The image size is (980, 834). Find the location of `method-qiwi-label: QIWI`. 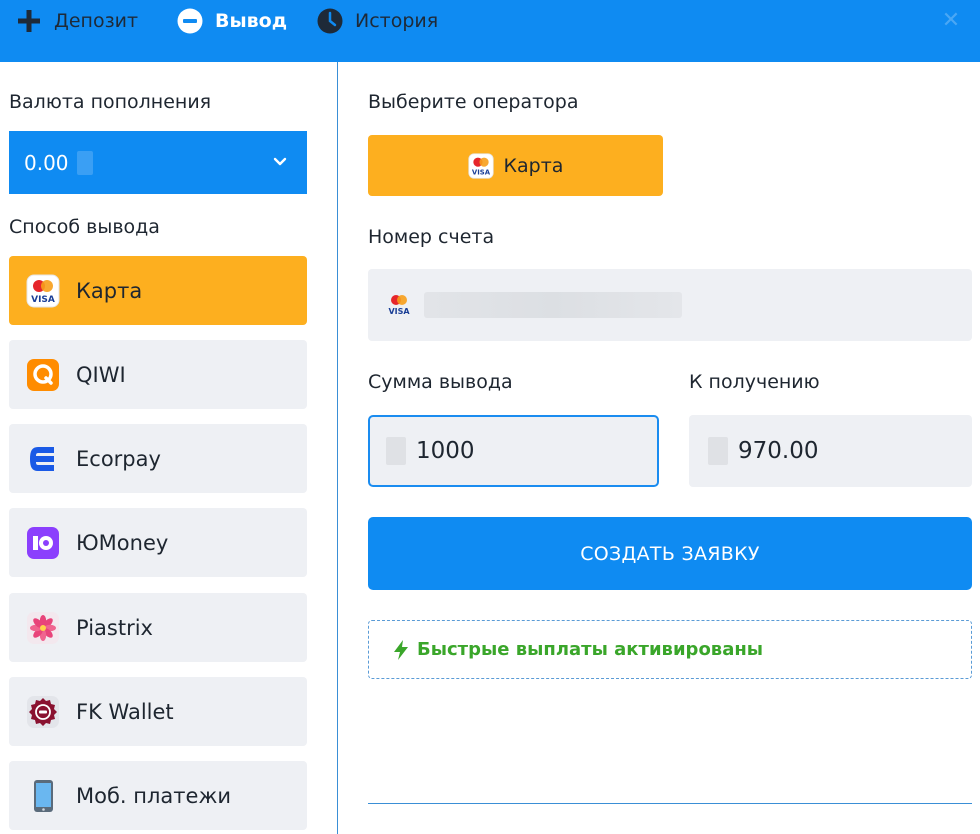

method-qiwi-label: QIWI is located at coordinates (101, 374).